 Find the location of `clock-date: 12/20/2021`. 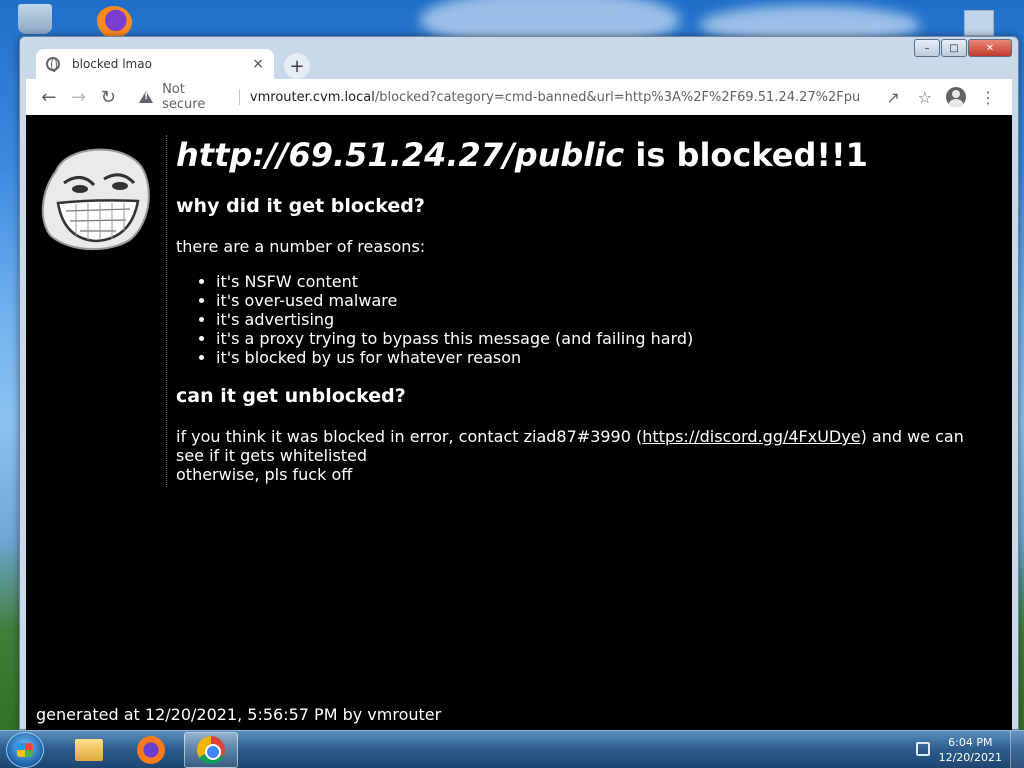

clock-date: 12/20/2021 is located at coordinates (970, 757).